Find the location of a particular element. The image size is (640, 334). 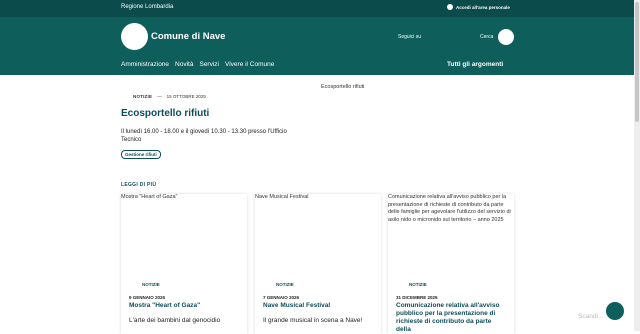

nav-item-vivere-il-comune: Vivere il Comune is located at coordinates (249, 64).